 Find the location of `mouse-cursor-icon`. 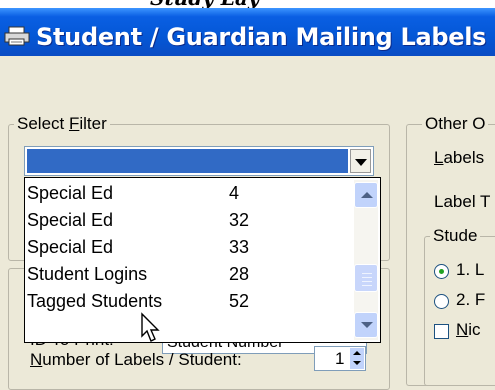

mouse-cursor-icon is located at coordinates (150, 327).